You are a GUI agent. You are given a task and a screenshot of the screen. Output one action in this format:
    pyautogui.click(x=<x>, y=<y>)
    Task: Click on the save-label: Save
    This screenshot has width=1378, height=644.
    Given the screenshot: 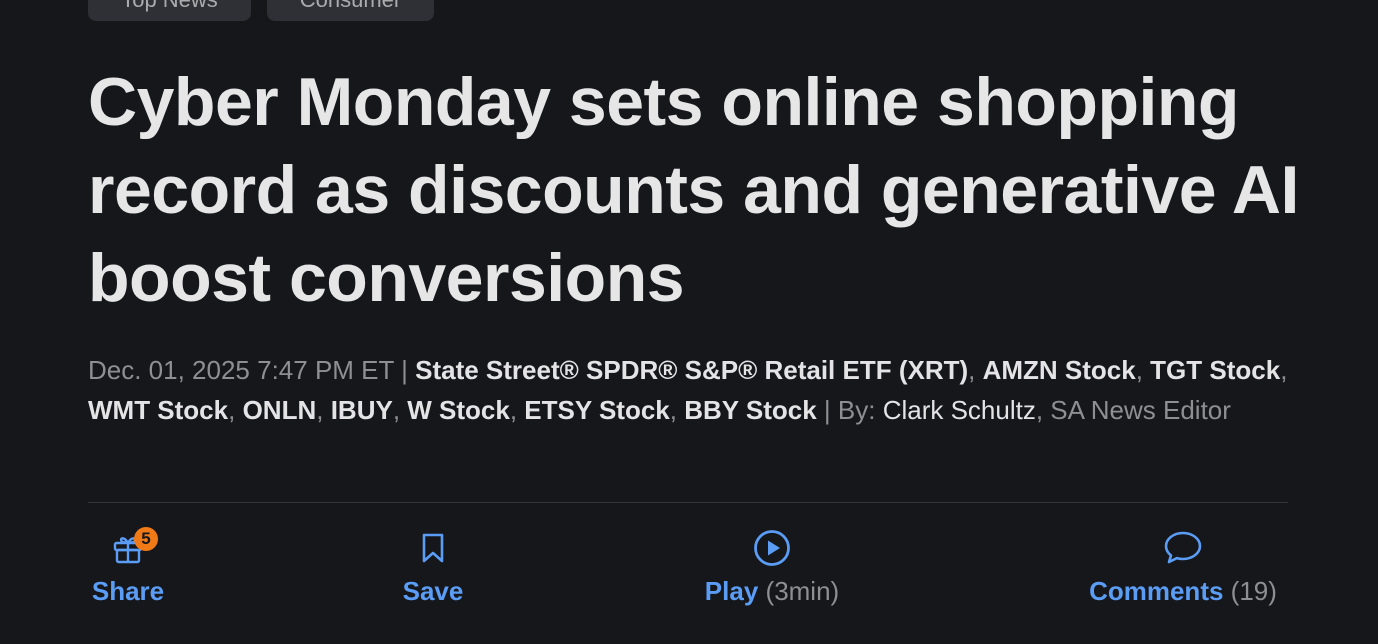 What is the action you would take?
    pyautogui.click(x=433, y=591)
    